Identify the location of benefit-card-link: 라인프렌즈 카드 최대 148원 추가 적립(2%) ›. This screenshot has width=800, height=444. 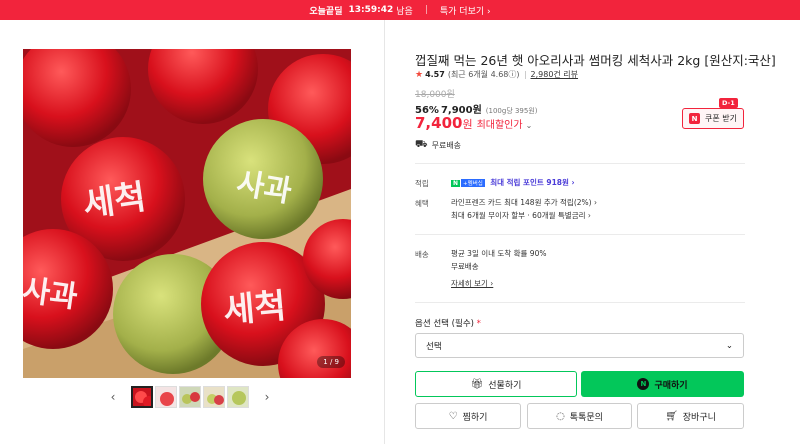
(524, 202).